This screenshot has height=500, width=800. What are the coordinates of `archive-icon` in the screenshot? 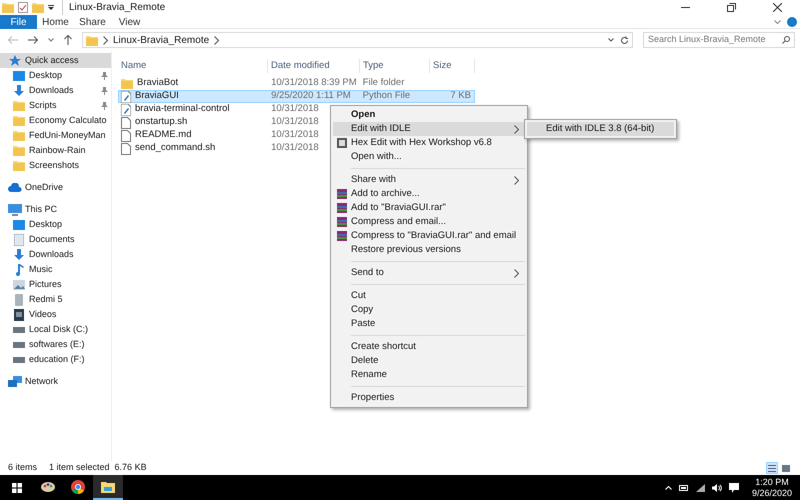 It's located at (342, 208).